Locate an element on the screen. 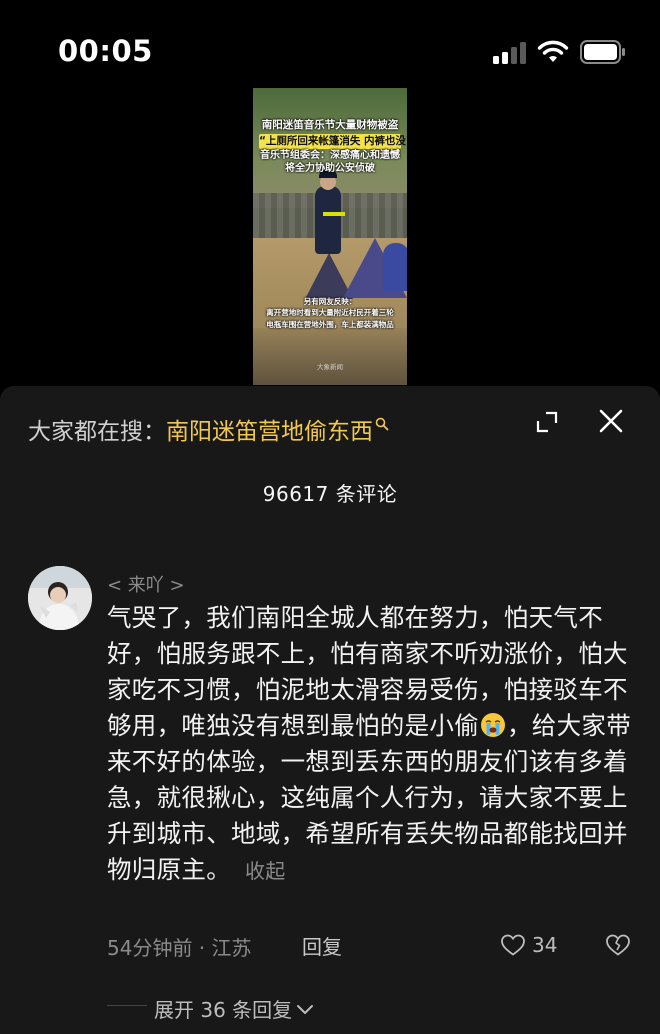 The image size is (660, 1034). video-caption-line1: 另有网友反映： is located at coordinates (330, 301).